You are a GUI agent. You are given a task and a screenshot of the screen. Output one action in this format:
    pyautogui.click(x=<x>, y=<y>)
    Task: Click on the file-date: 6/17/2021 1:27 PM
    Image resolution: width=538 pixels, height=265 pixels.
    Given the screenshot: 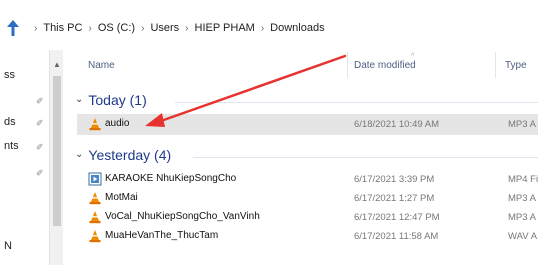 What is the action you would take?
    pyautogui.click(x=394, y=198)
    